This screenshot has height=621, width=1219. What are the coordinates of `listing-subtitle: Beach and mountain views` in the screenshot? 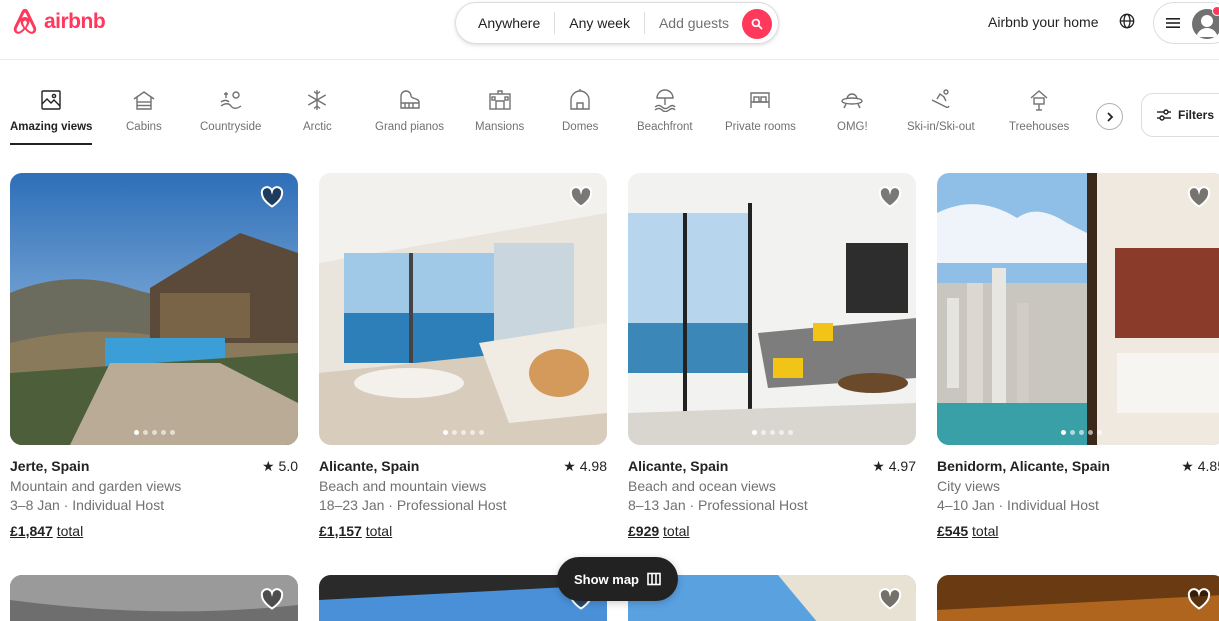 It's located at (403, 485).